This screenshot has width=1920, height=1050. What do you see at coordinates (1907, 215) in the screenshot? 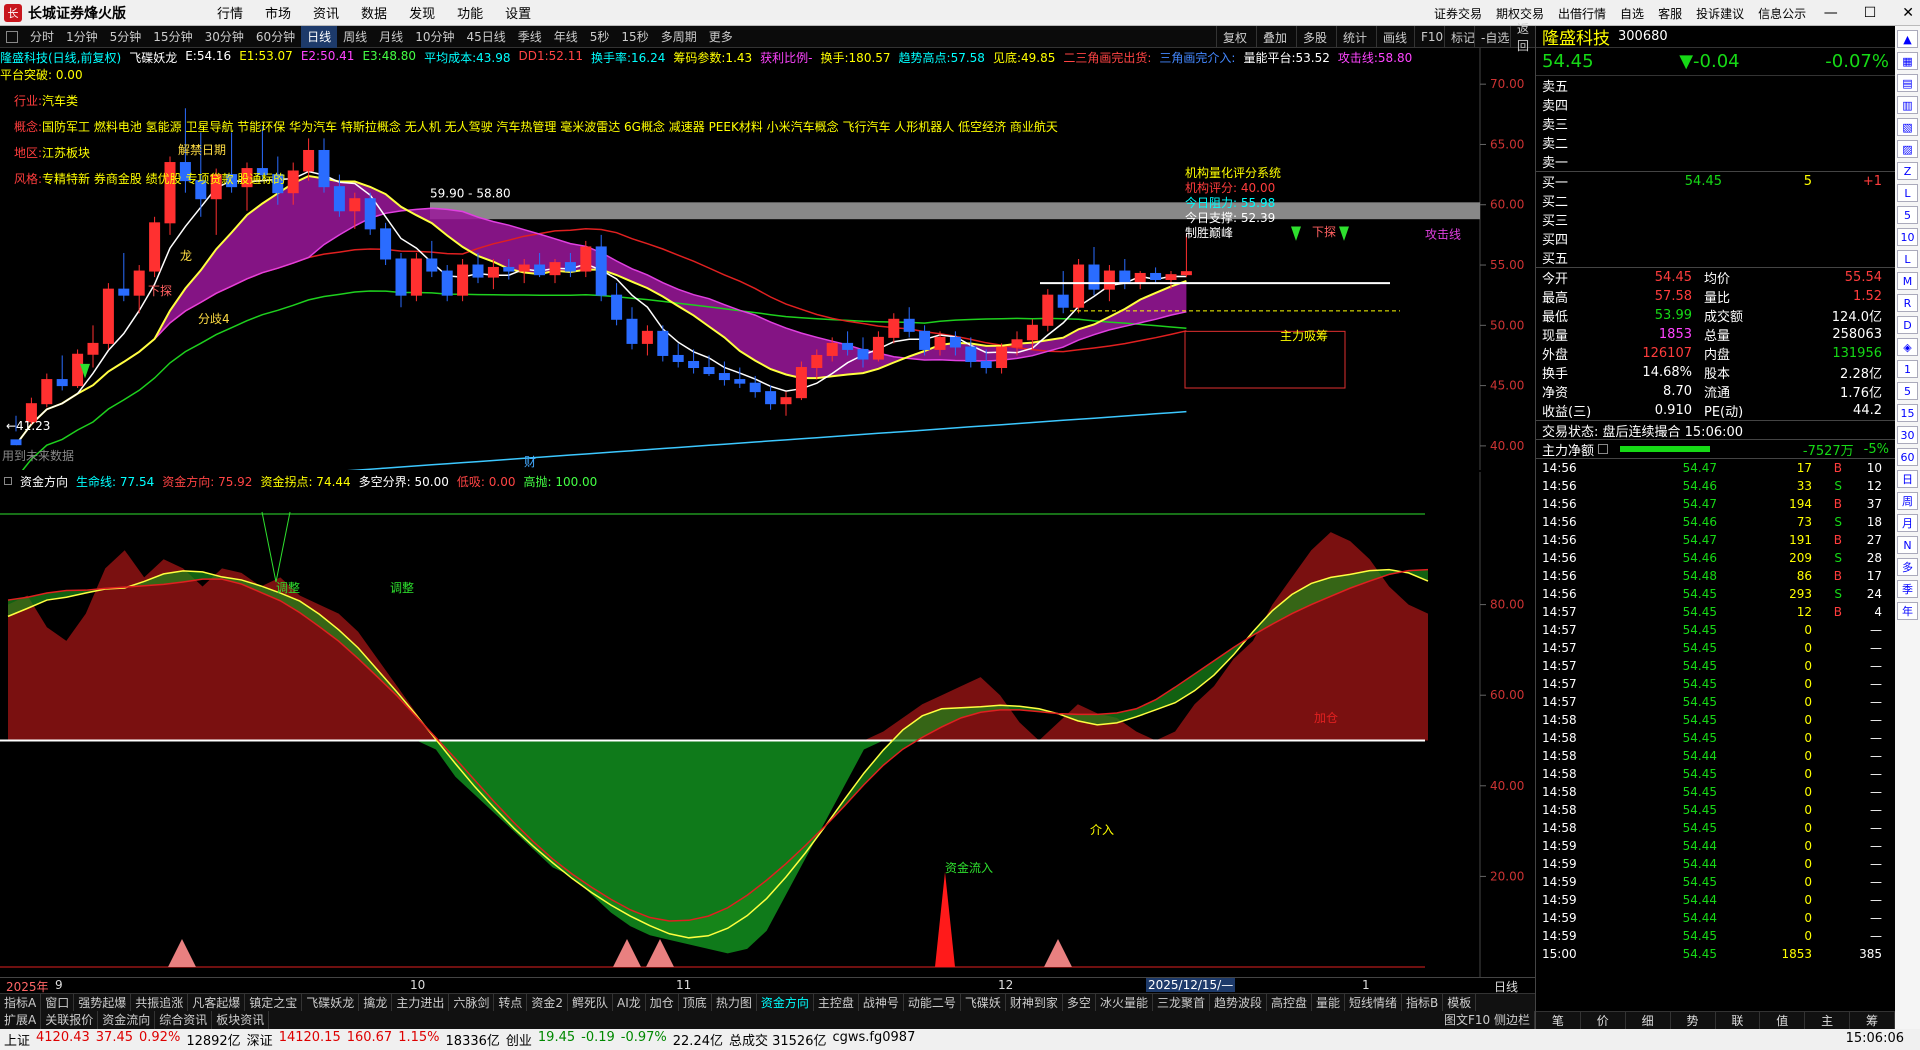
I see `sidebar-btn-8: 5` at bounding box center [1907, 215].